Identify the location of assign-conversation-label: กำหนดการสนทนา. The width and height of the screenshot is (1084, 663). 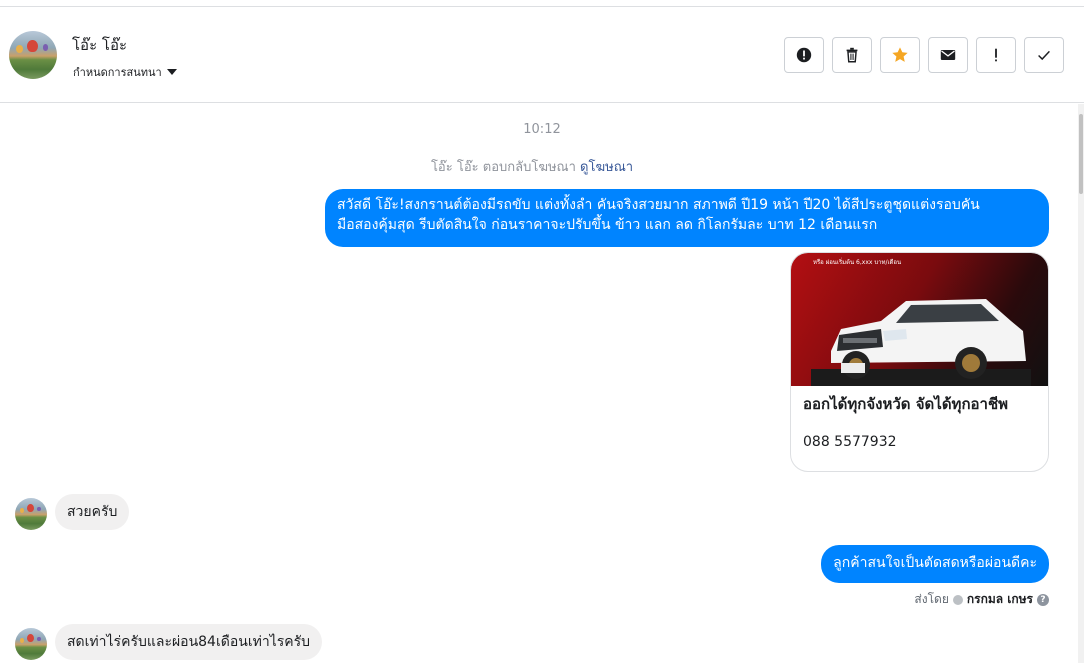
(117, 72).